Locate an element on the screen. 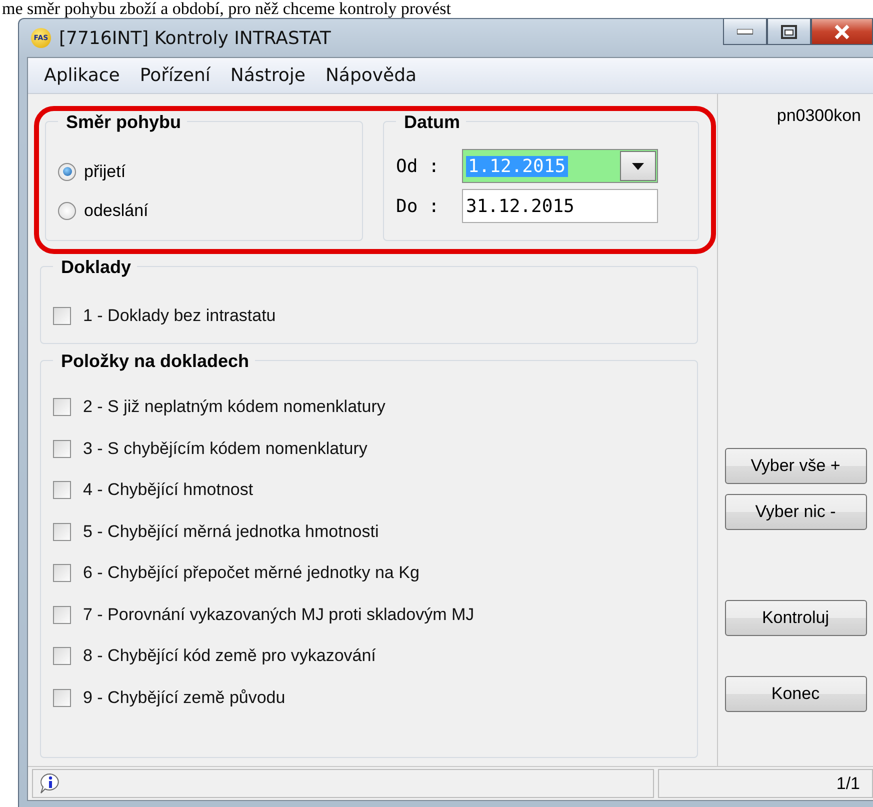 The image size is (873, 807). close-icon is located at coordinates (842, 32).